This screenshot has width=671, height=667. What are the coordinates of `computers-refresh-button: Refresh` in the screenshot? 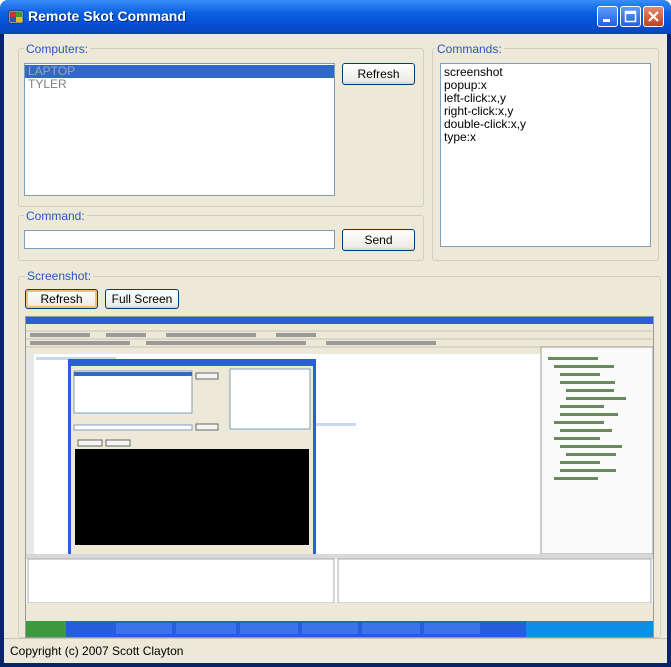 It's located at (378, 74).